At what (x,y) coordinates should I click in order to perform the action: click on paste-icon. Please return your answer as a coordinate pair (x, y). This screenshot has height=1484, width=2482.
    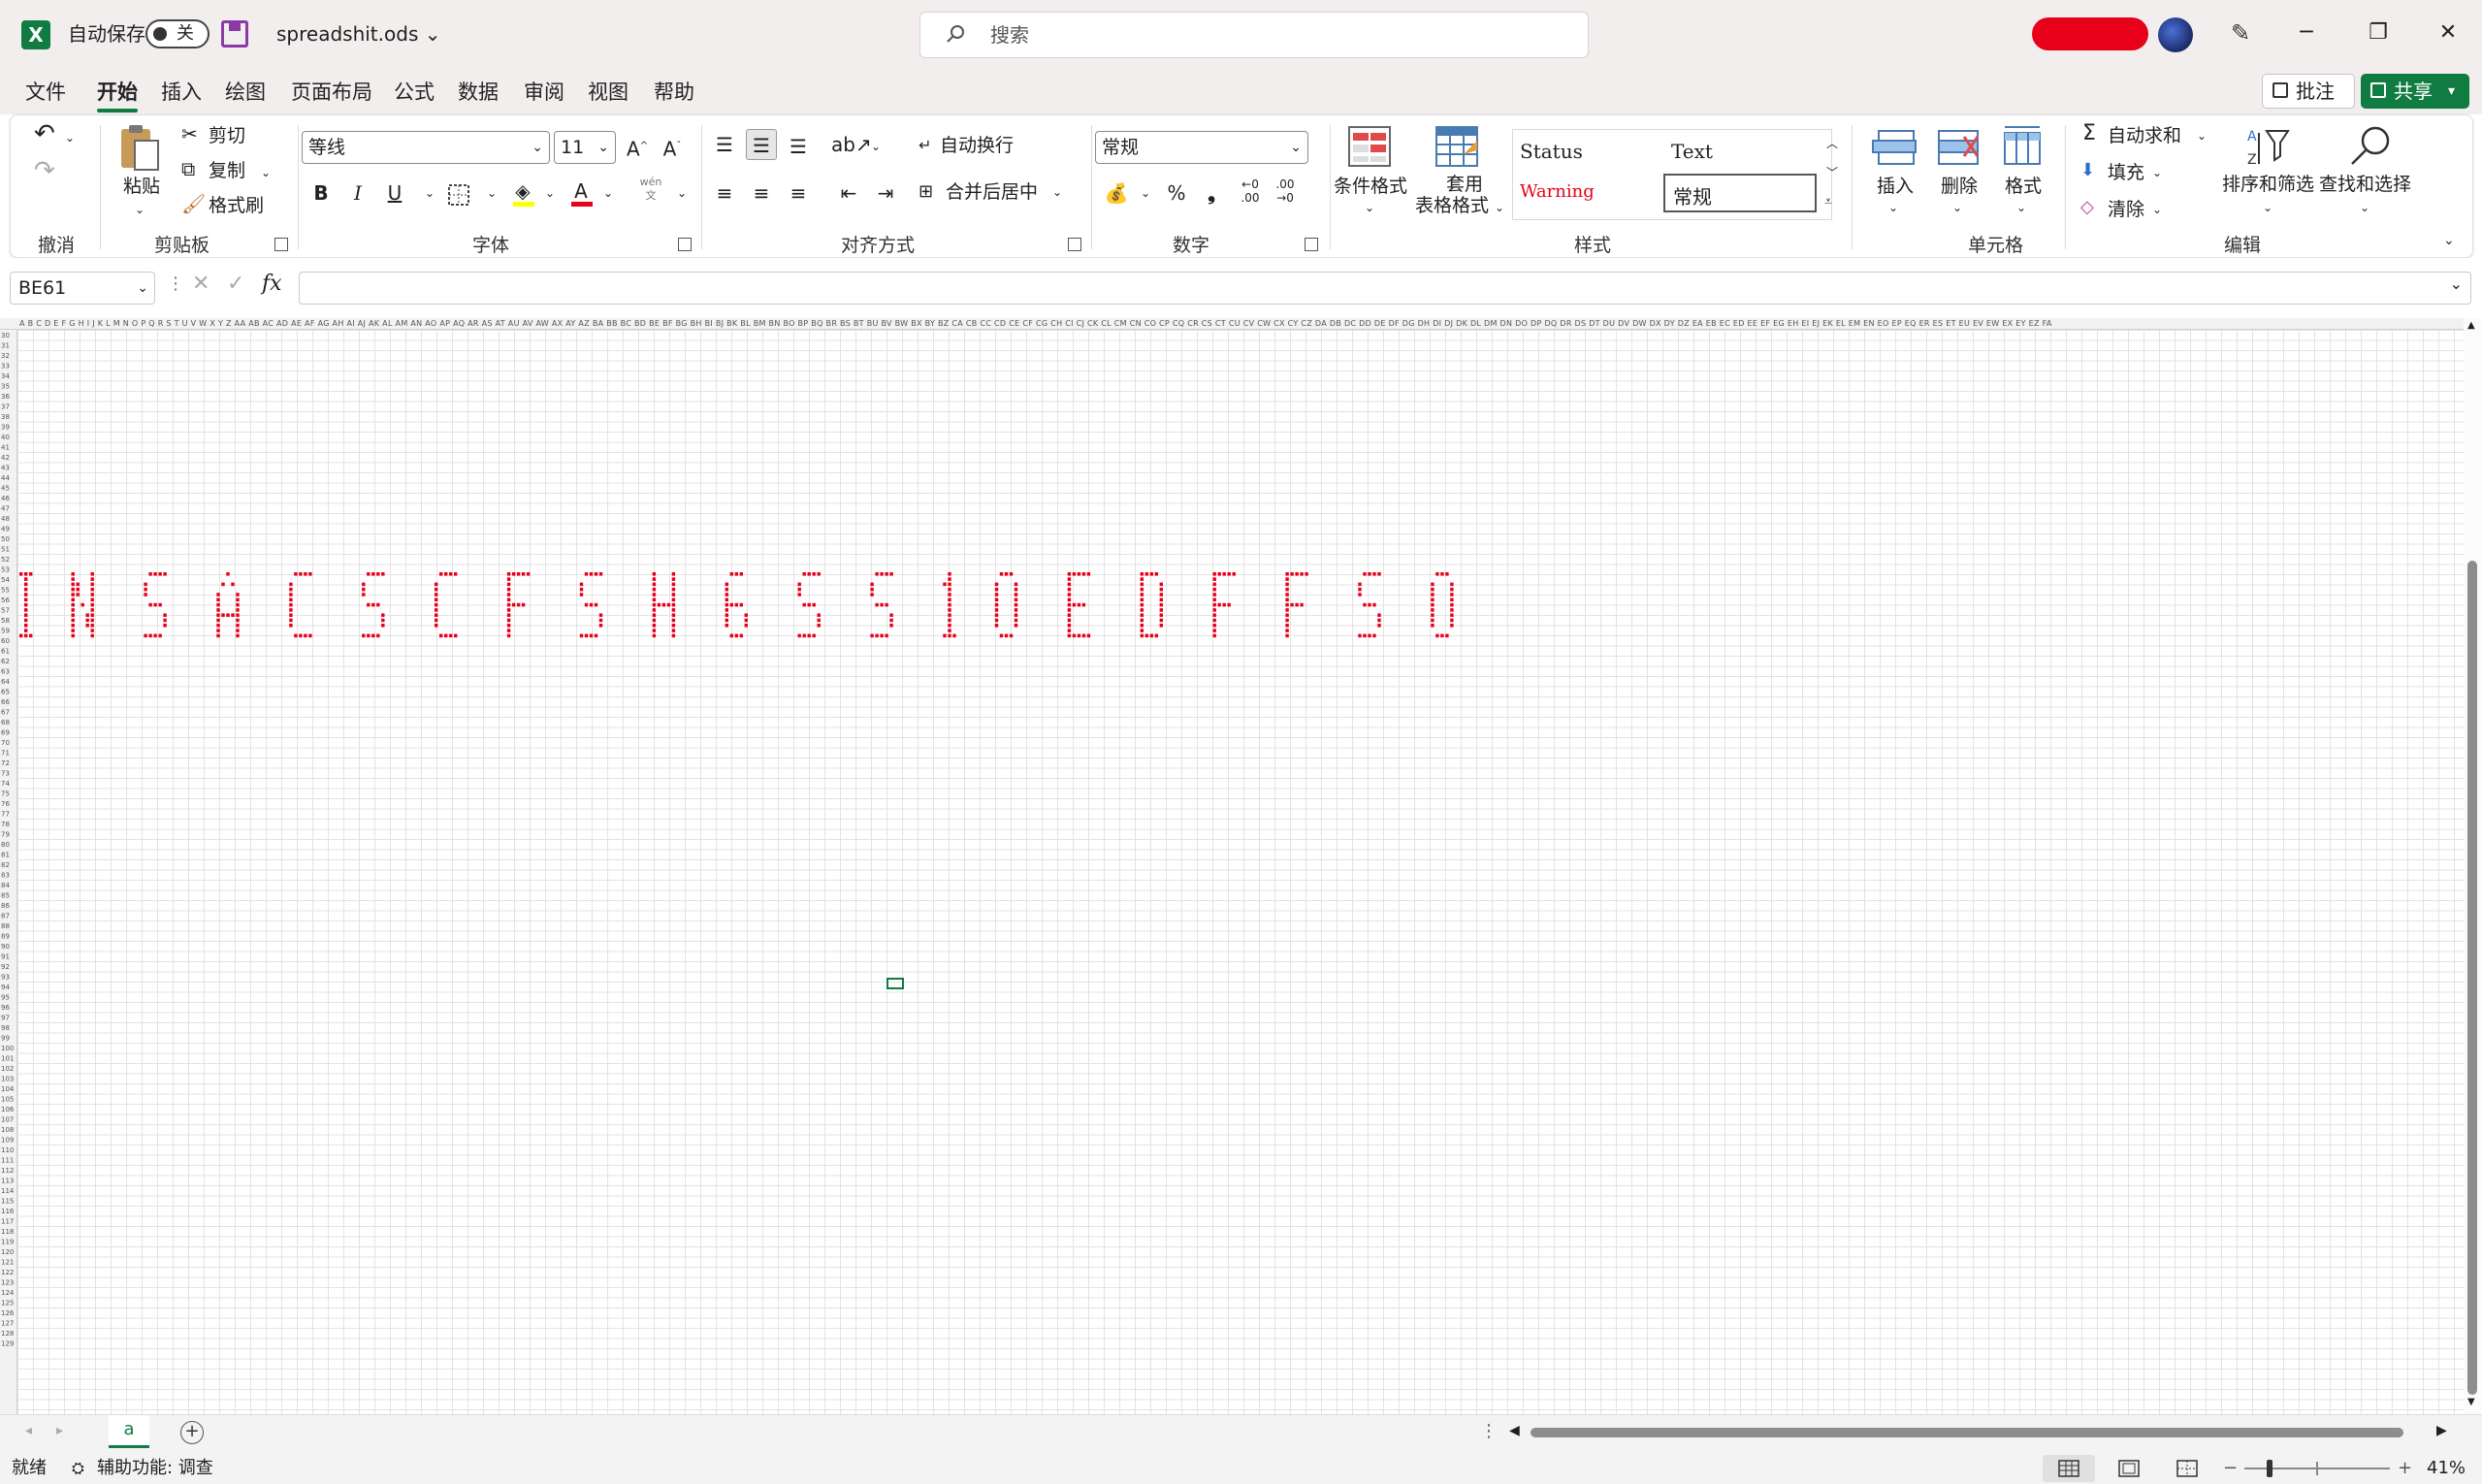
    Looking at the image, I should click on (139, 147).